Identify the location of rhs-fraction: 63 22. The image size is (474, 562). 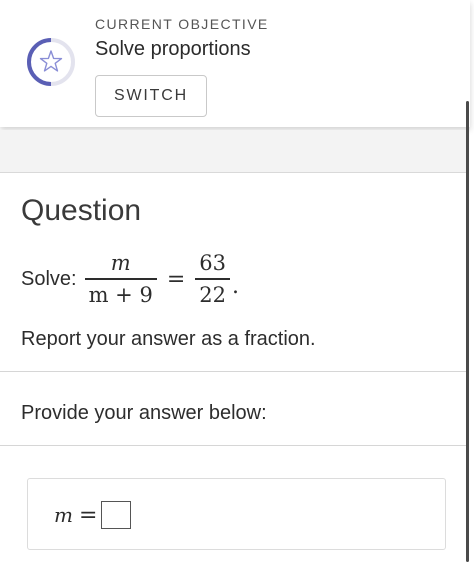
(212, 279).